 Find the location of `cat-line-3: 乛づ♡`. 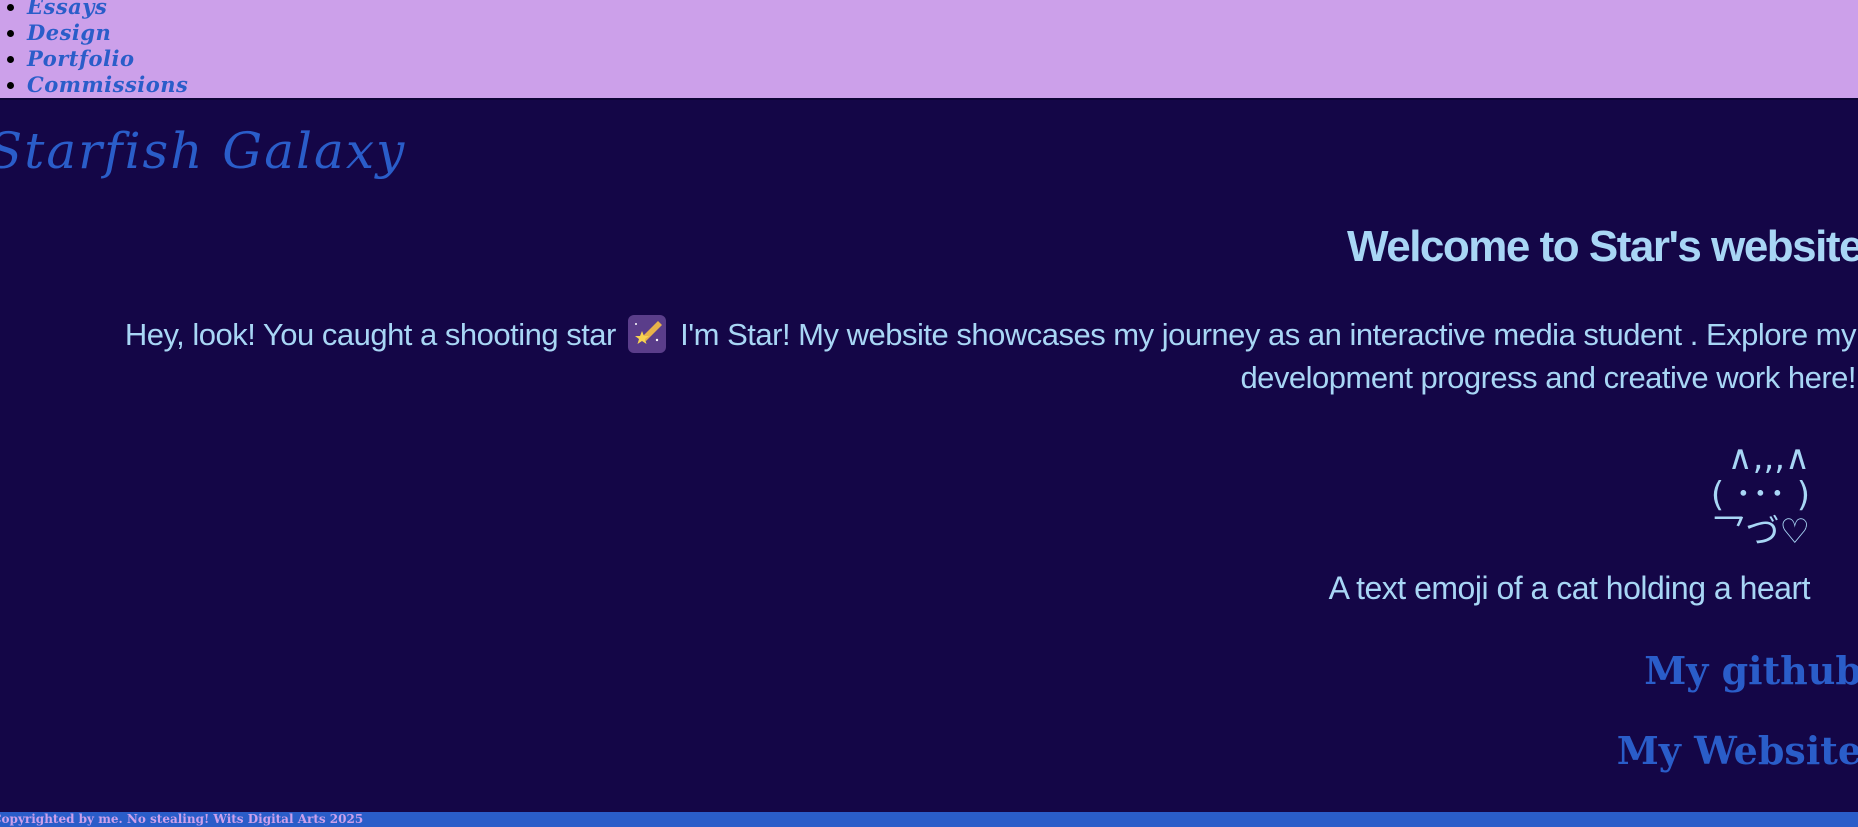

cat-line-3: 乛づ♡ is located at coordinates (1760, 532).